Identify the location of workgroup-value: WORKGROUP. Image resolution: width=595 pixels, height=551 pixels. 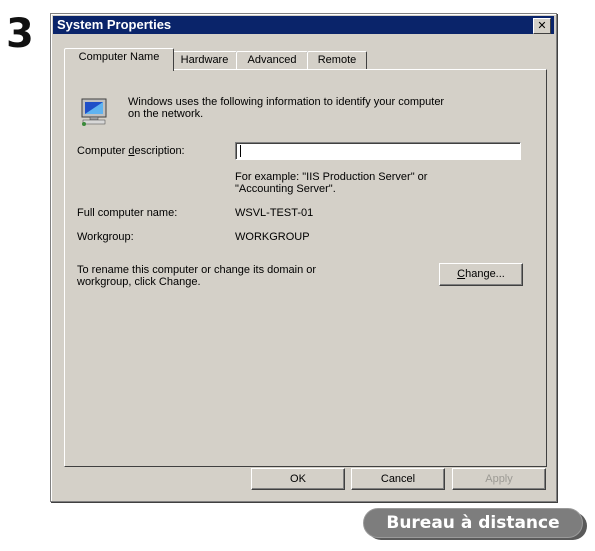
(272, 237).